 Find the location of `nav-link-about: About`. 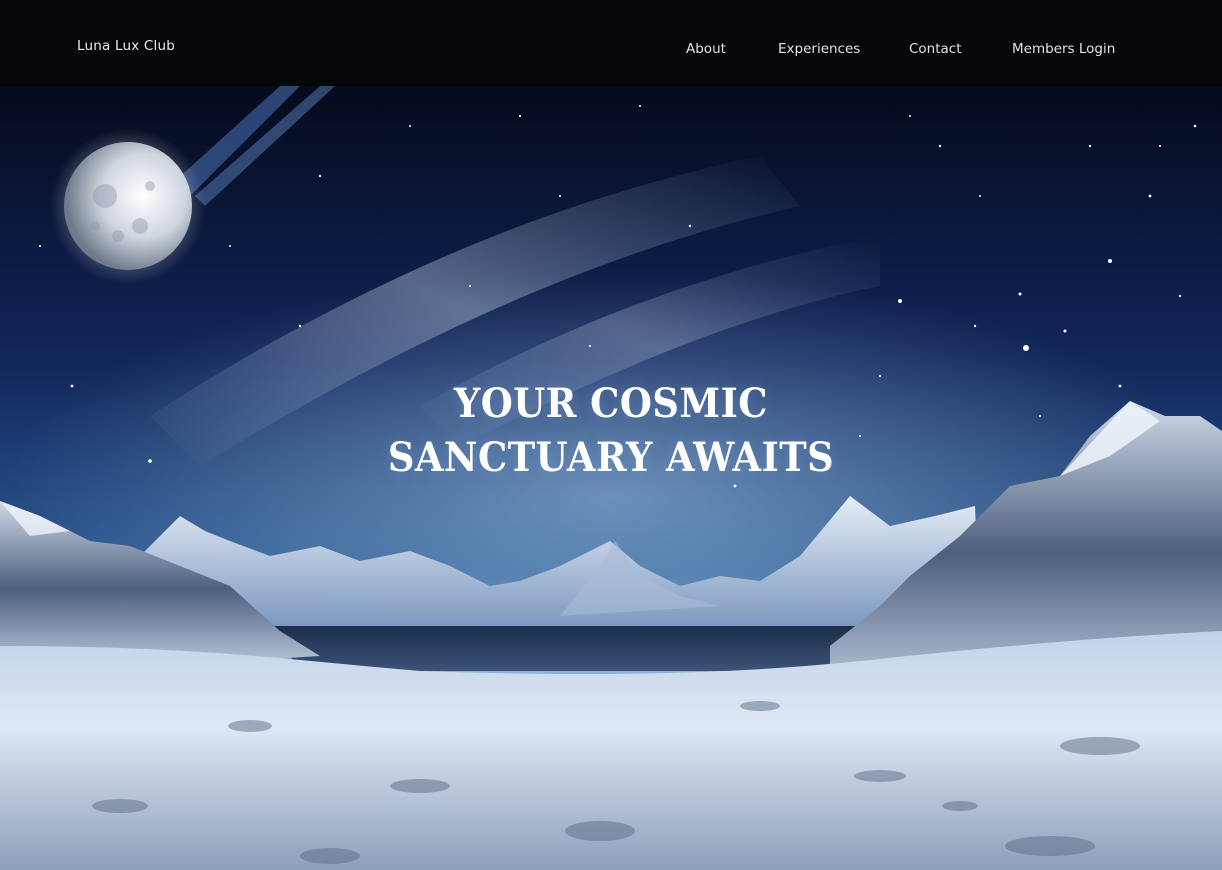

nav-link-about: About is located at coordinates (706, 49).